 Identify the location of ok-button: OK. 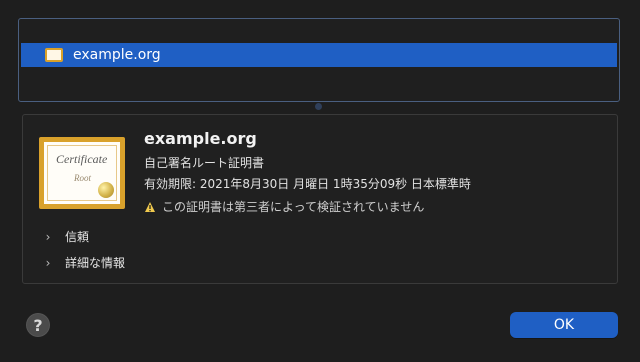
(564, 325).